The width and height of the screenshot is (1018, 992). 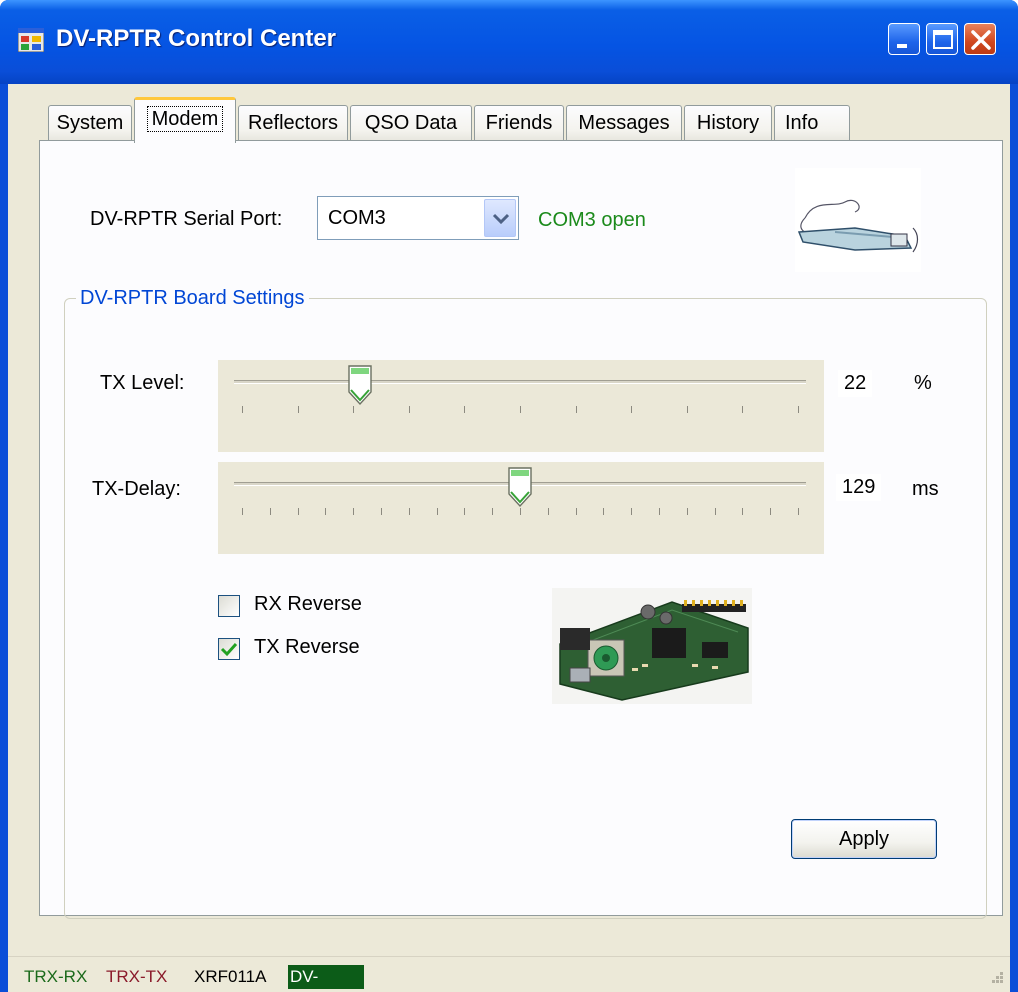 What do you see at coordinates (230, 976) in the screenshot?
I see `status-reflector: XRF011A` at bounding box center [230, 976].